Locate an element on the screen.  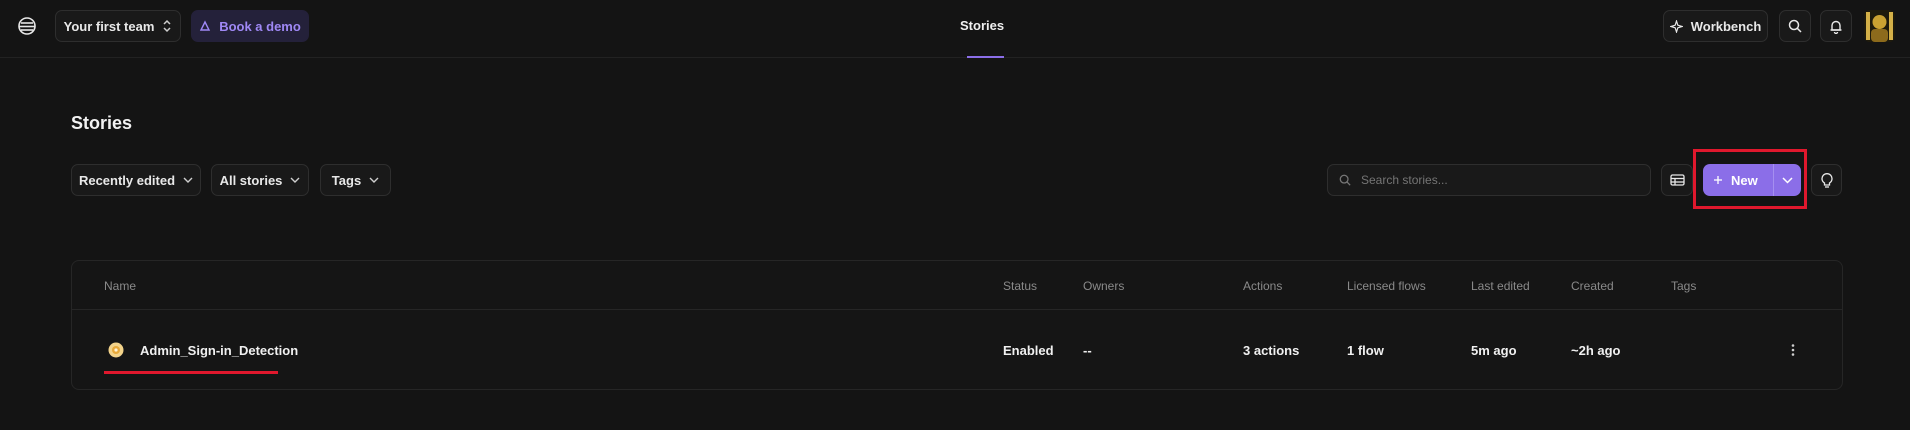
tips-button is located at coordinates (1826, 180).